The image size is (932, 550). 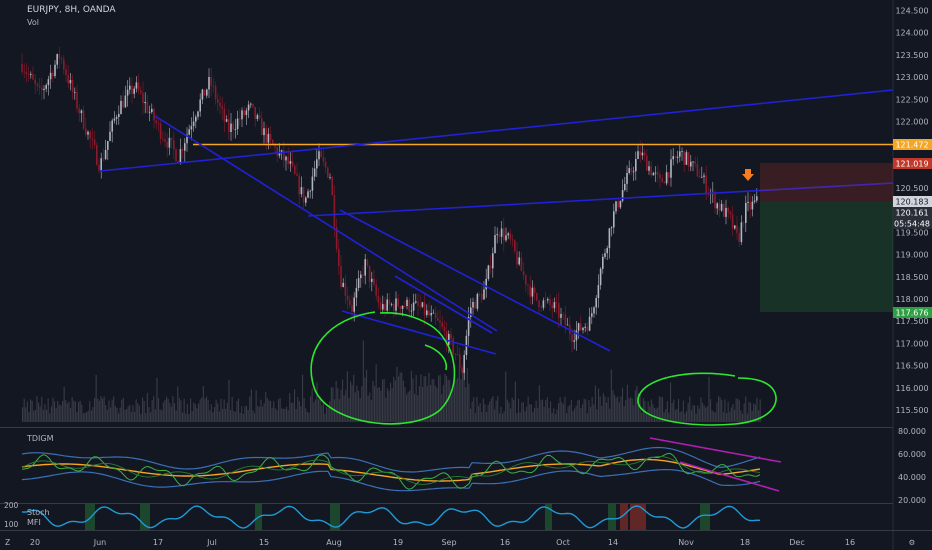 What do you see at coordinates (33, 22) in the screenshot?
I see `volume-label: Vol` at bounding box center [33, 22].